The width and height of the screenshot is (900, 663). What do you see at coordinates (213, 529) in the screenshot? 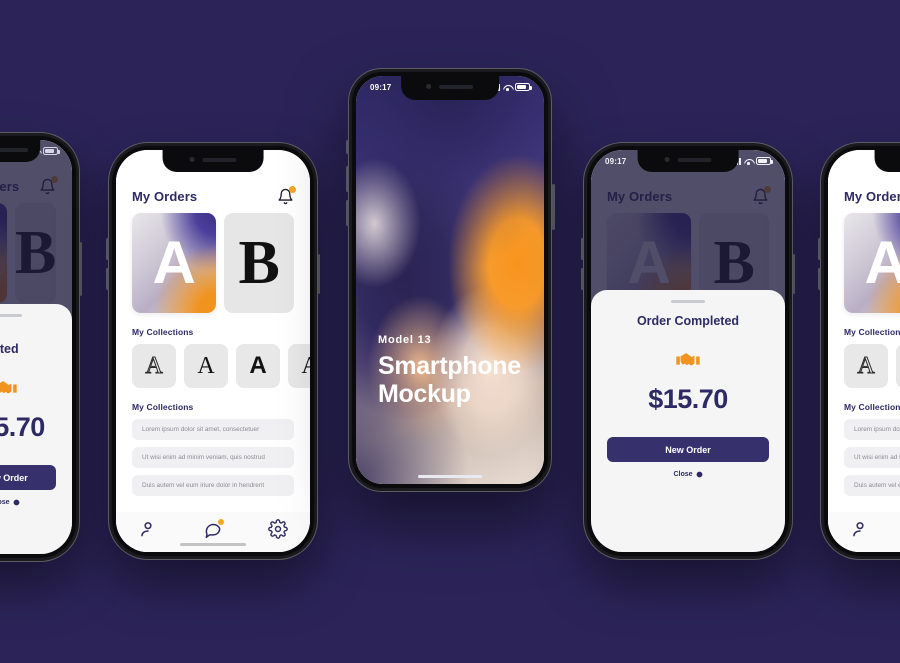
I see `sidebar-item-messages` at bounding box center [213, 529].